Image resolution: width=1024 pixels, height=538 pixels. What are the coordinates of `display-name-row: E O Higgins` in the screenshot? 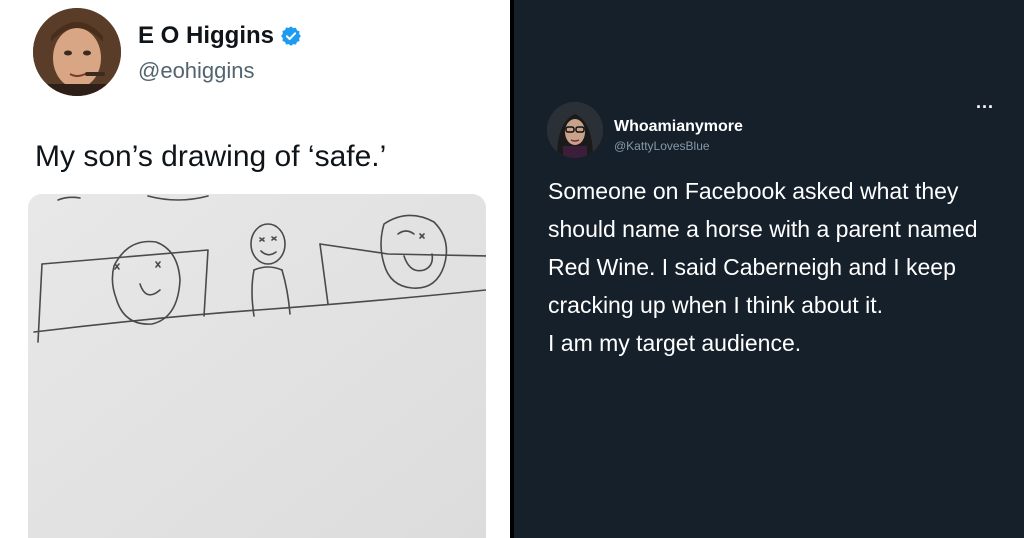 It's located at (220, 36).